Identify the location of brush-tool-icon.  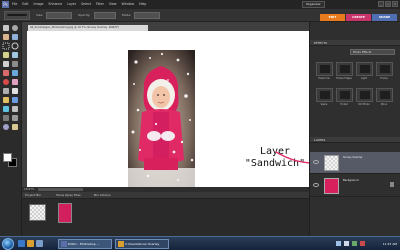
(15, 100).